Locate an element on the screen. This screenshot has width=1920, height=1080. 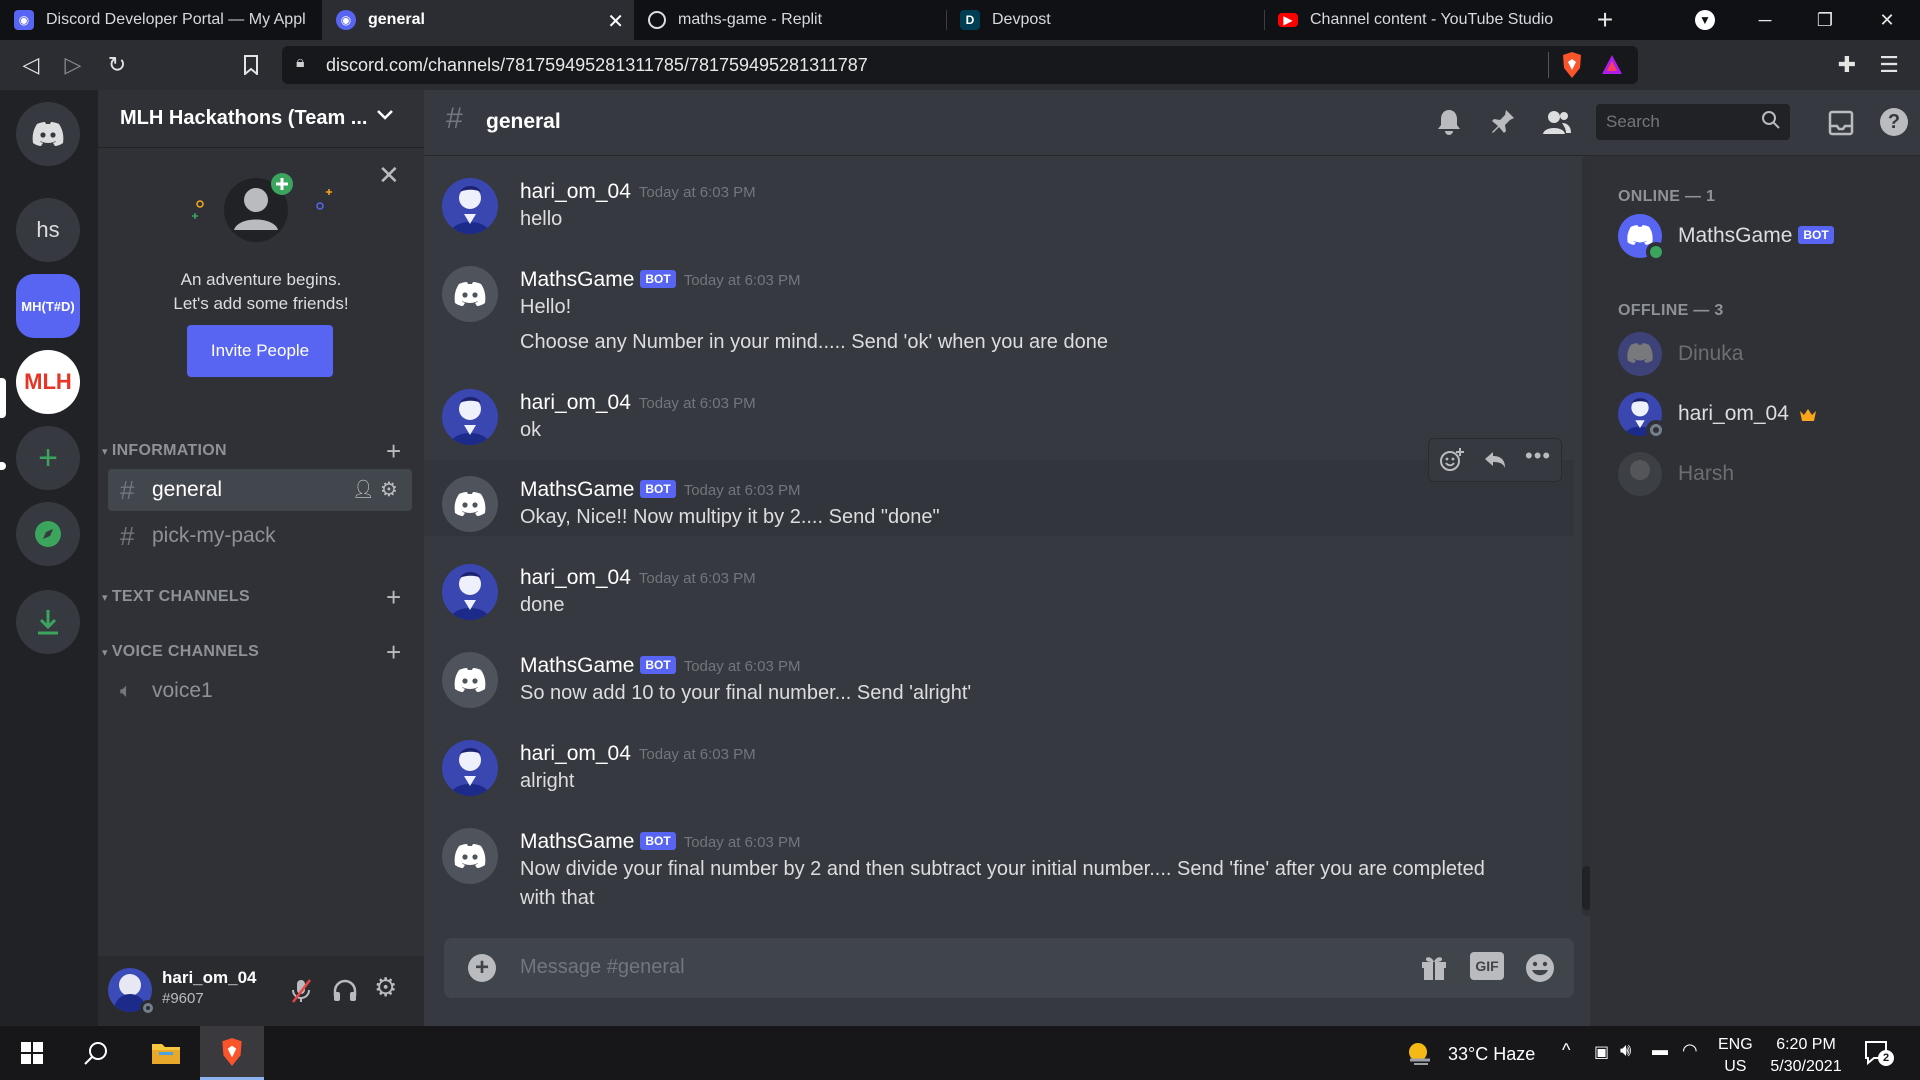
add-reaction-icon is located at coordinates (1452, 462).